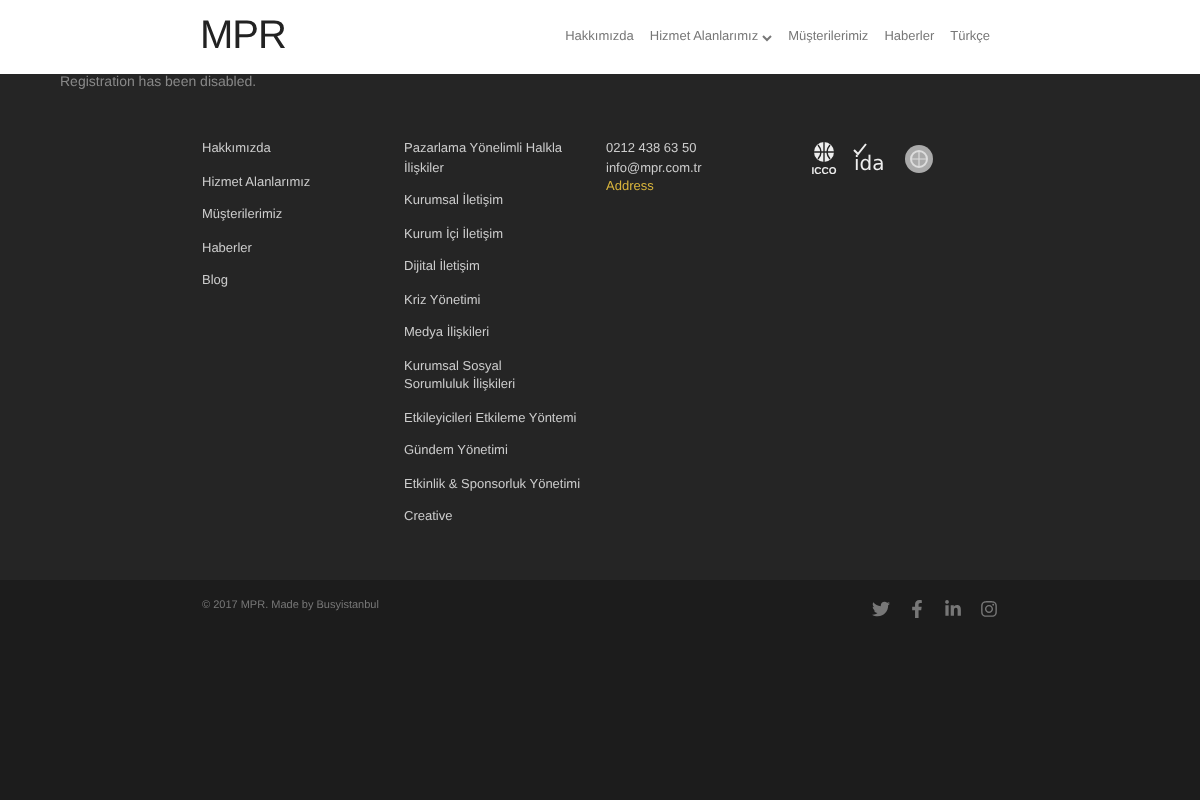 The width and height of the screenshot is (1200, 800). Describe the element at coordinates (872, 158) in the screenshot. I see `checkmark-logo: ida` at that location.